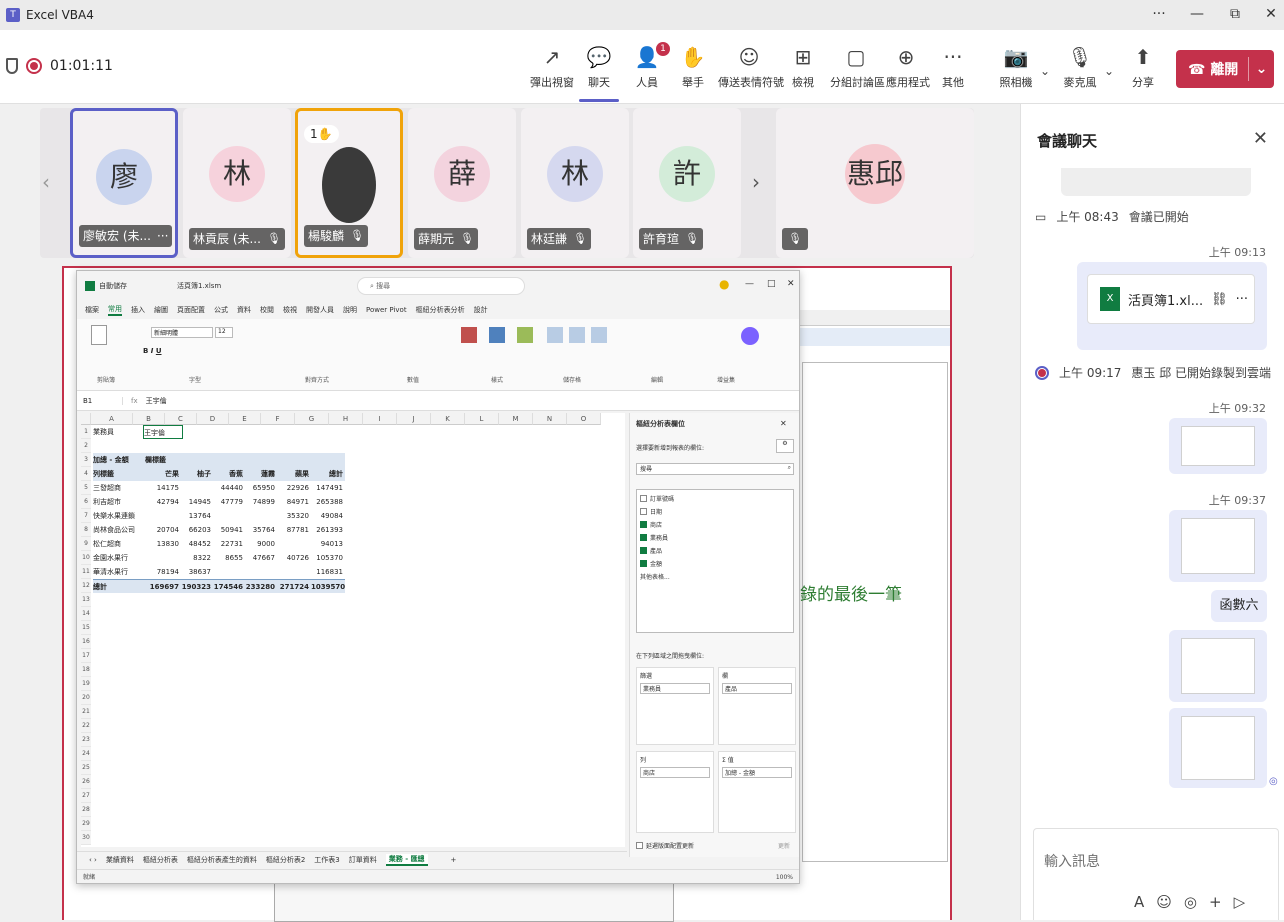  Describe the element at coordinates (1190, 902) in the screenshot. I see `loop-icon: ◎` at that location.